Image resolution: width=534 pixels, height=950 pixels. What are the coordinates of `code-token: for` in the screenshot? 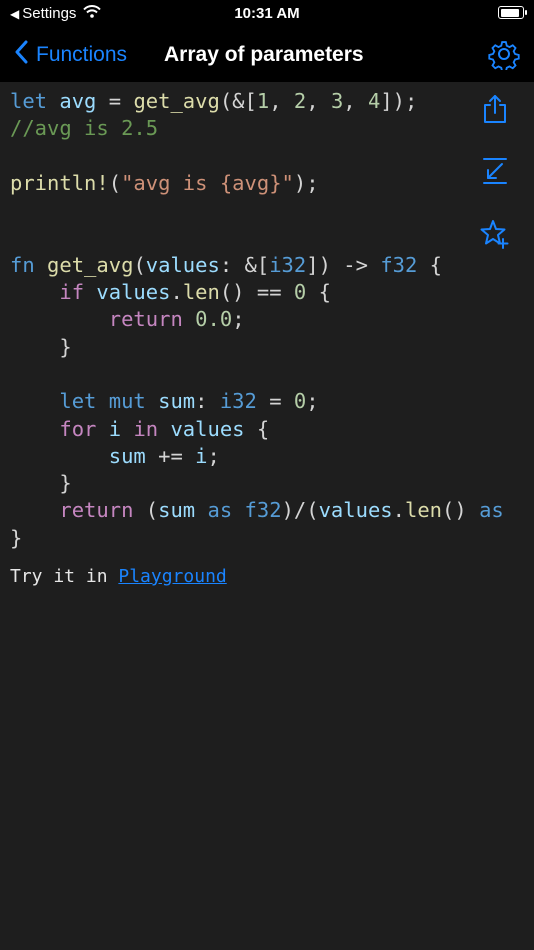 It's located at (84, 428).